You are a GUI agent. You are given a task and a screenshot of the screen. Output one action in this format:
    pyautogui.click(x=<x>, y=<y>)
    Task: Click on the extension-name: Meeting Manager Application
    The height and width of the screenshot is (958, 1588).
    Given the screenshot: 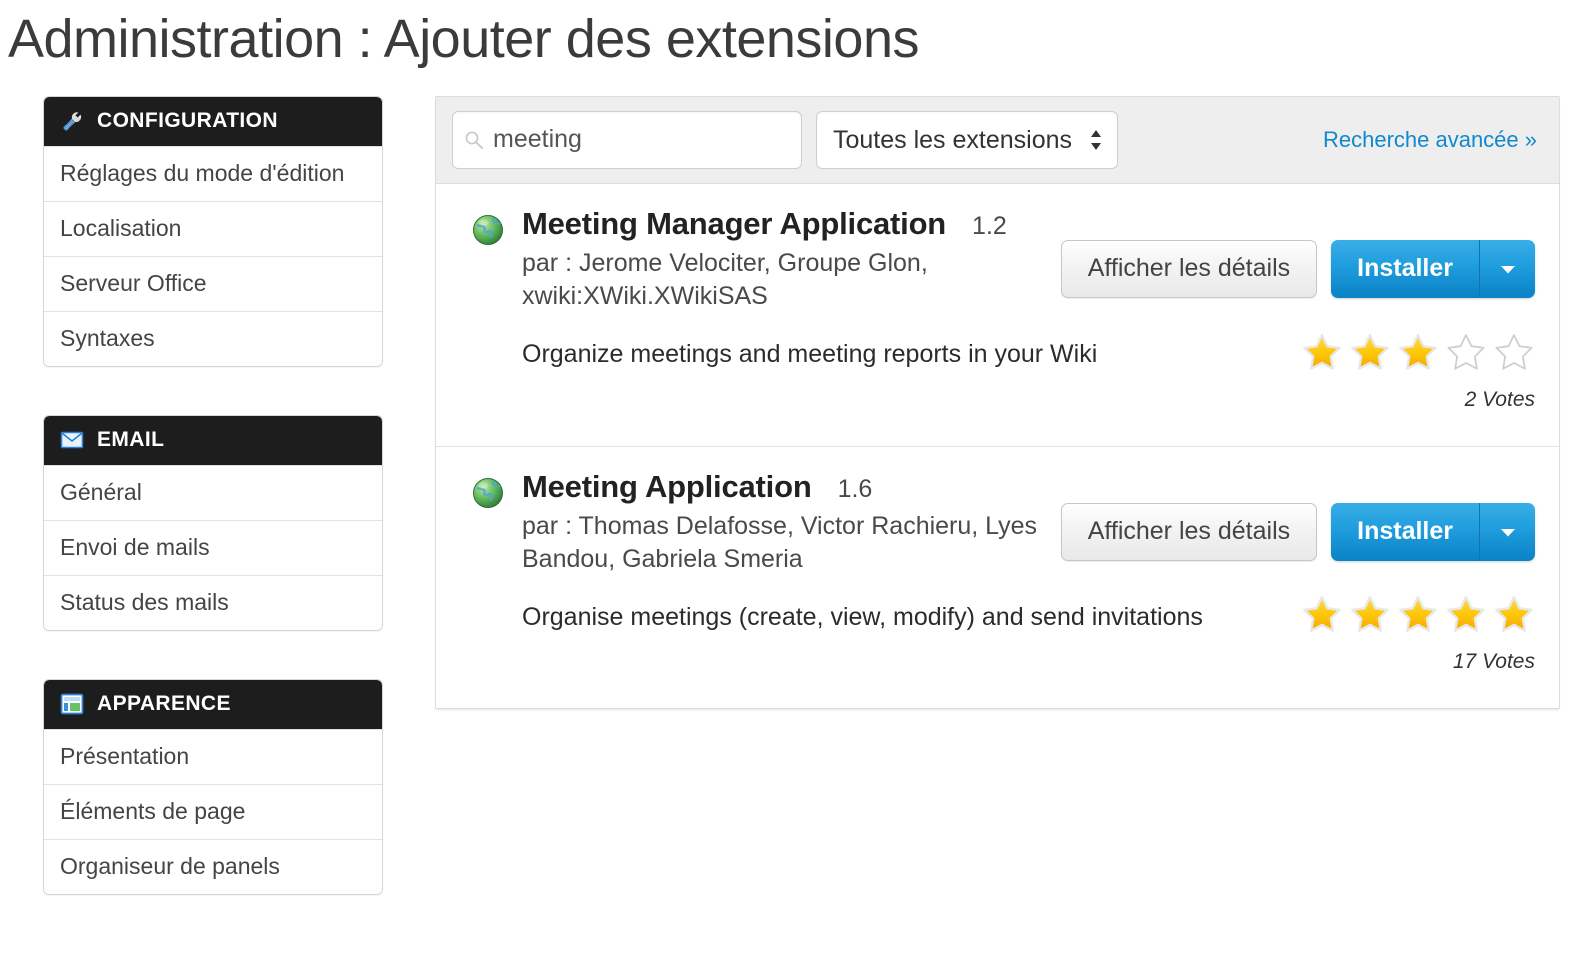 What is the action you would take?
    pyautogui.click(x=734, y=224)
    